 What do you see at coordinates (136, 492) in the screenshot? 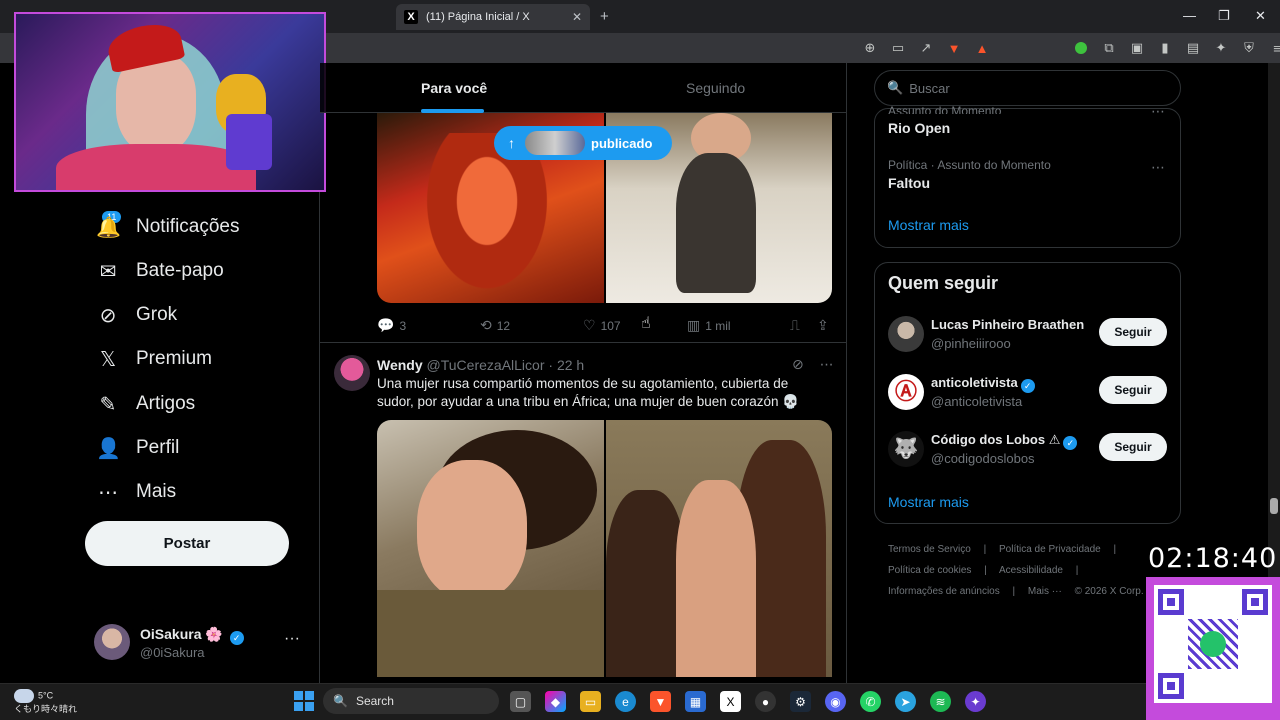
I see `nav-item-more: ⋯ Mais` at bounding box center [136, 492].